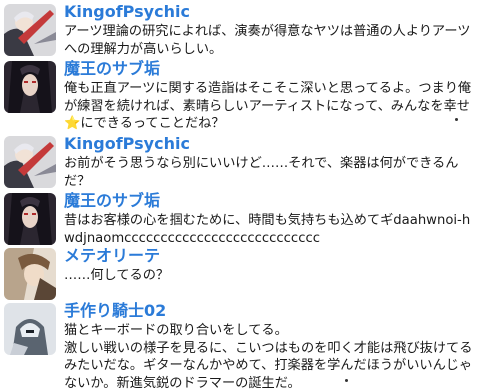 Image resolution: width=480 pixels, height=392 pixels. I want to click on robot-knight-avatar-icon, so click(30, 329).